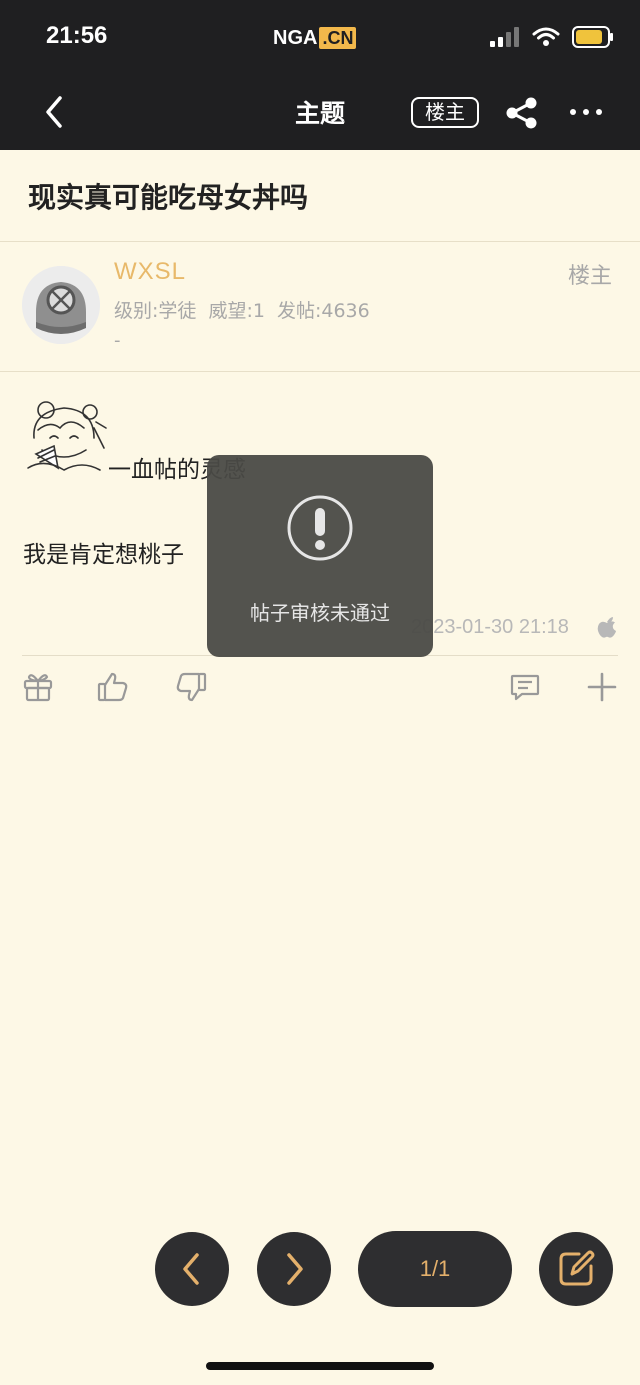 The width and height of the screenshot is (640, 1385). Describe the element at coordinates (589, 276) in the screenshot. I see `floor-label: 楼主` at that location.